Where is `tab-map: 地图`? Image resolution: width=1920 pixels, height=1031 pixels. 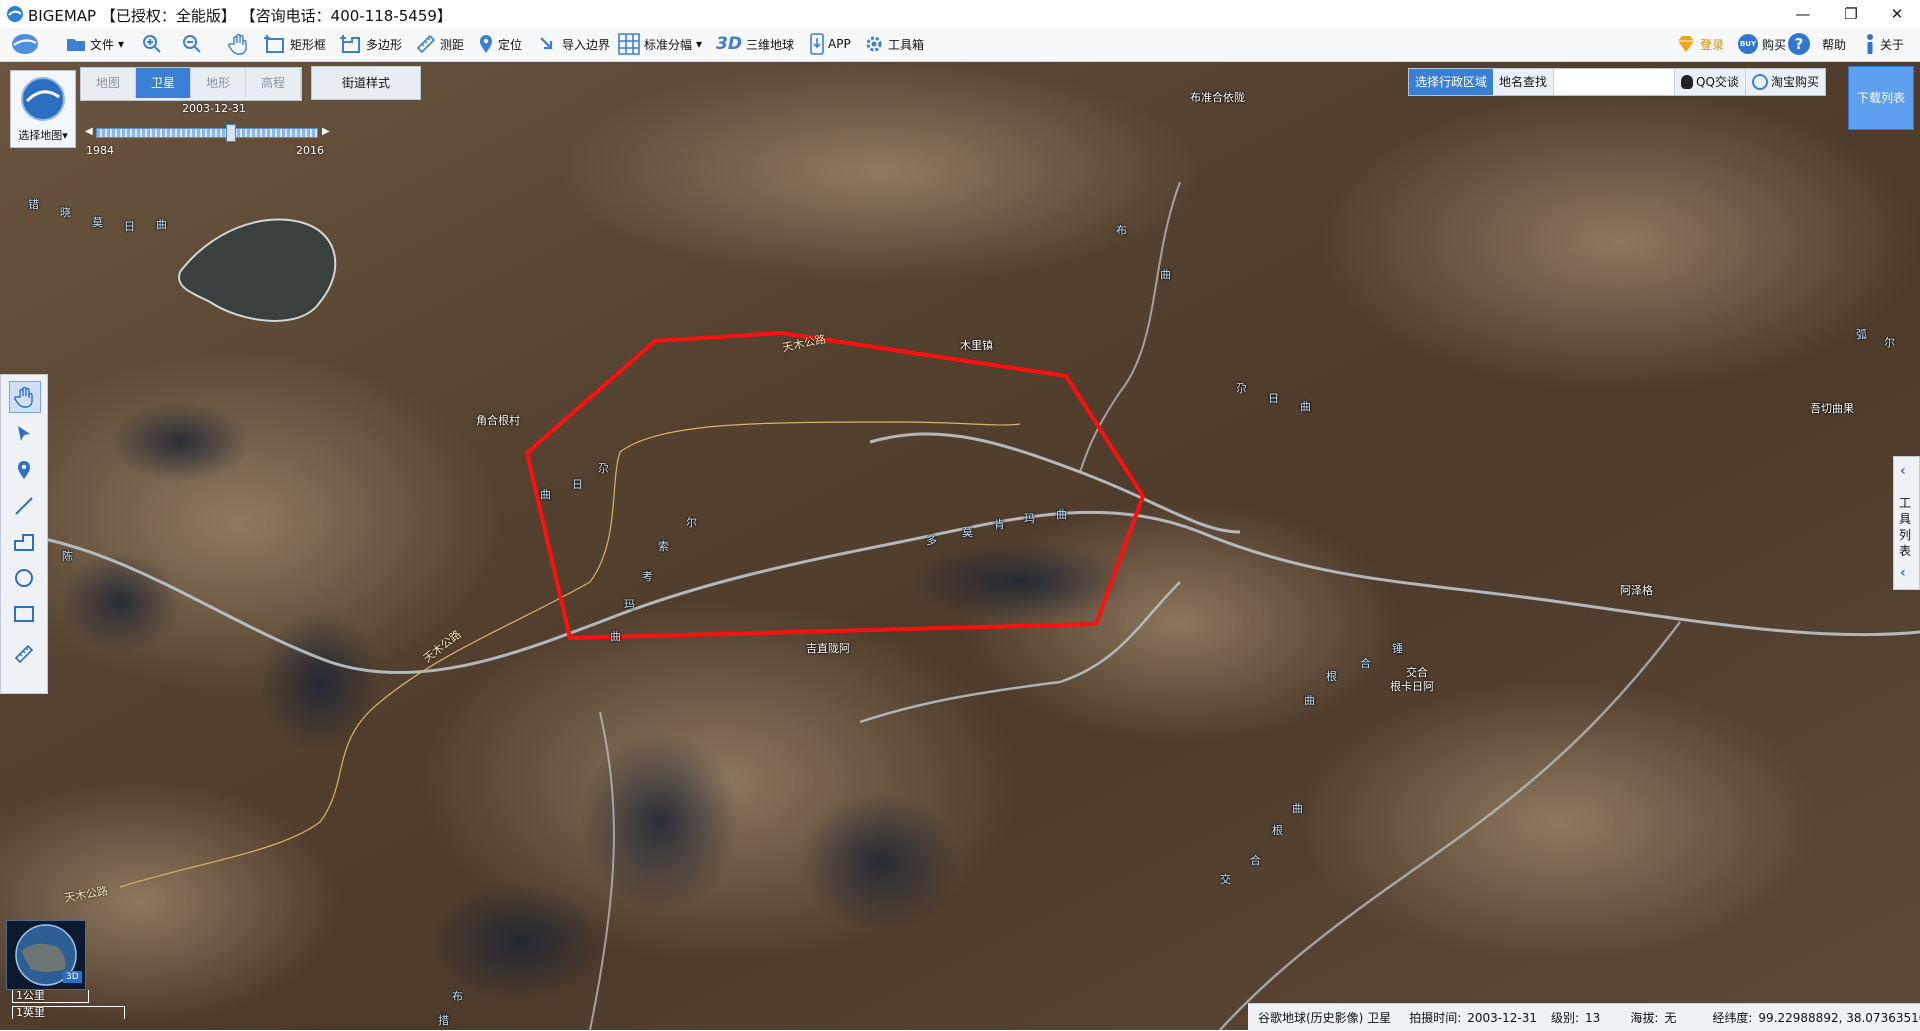
tab-map: 地图 is located at coordinates (108, 83).